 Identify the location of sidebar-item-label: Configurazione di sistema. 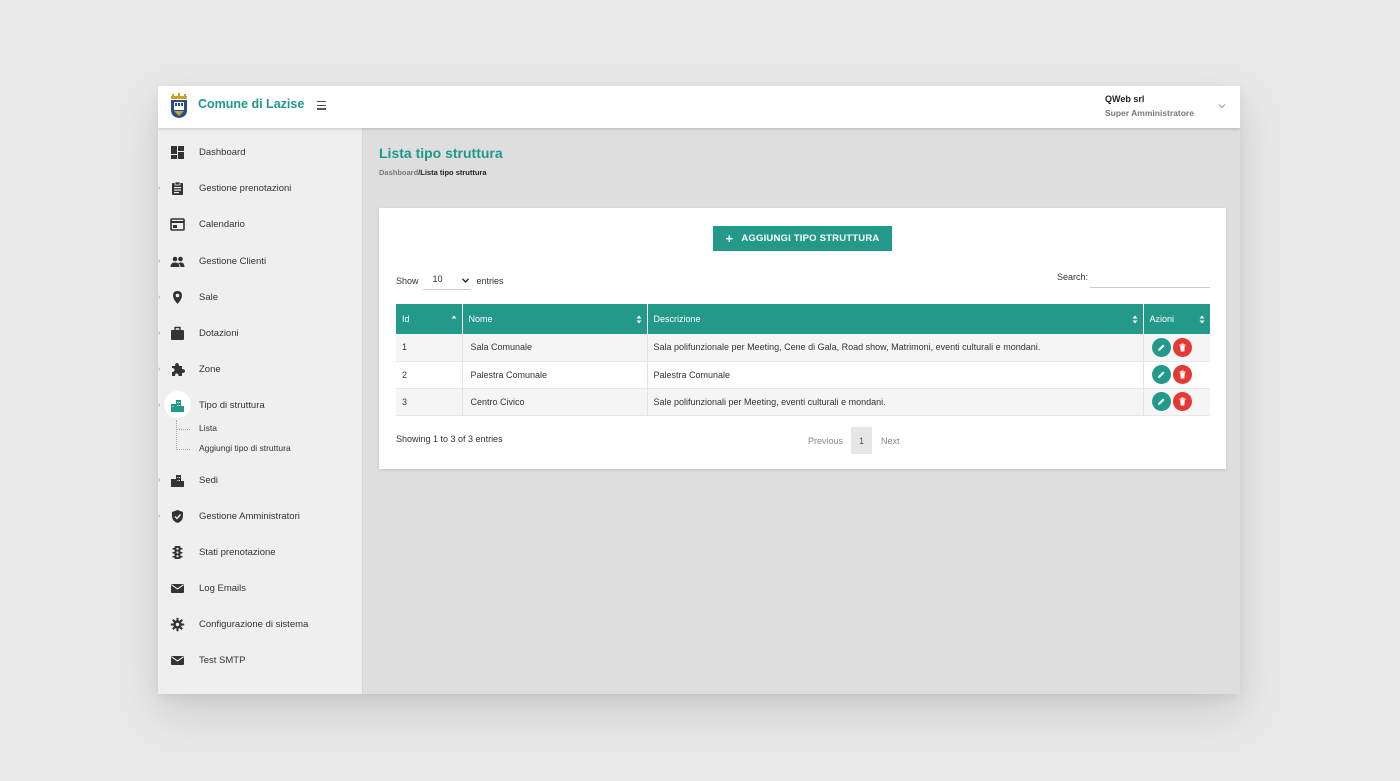
(254, 624).